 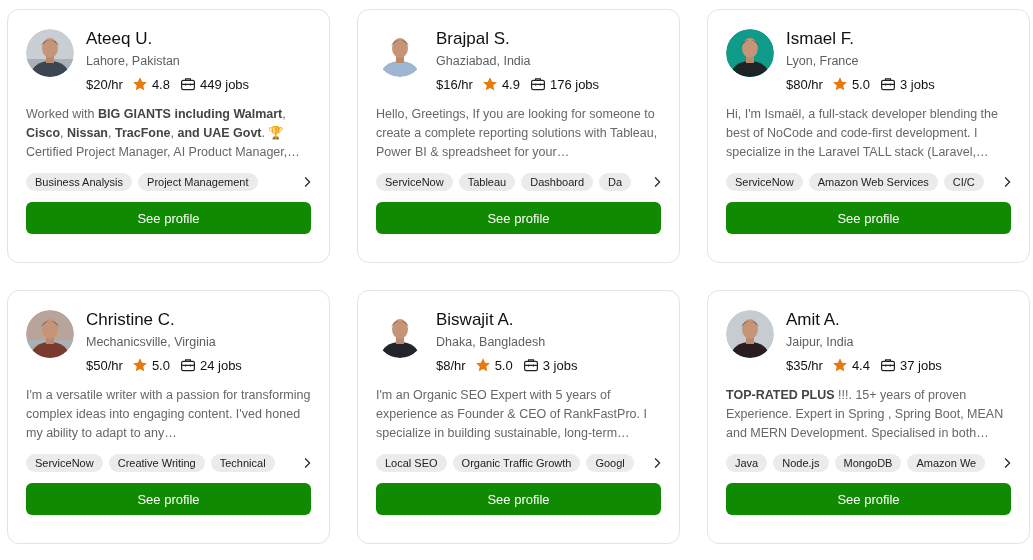 What do you see at coordinates (820, 342) in the screenshot?
I see `location: Jaipur, India` at bounding box center [820, 342].